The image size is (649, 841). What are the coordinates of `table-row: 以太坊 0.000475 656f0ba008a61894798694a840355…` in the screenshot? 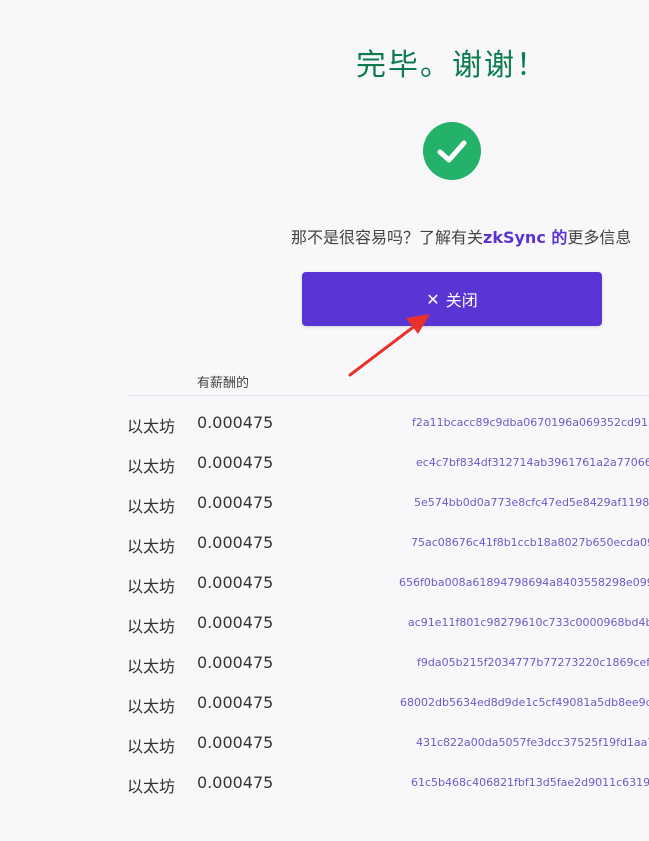 It's located at (324, 583).